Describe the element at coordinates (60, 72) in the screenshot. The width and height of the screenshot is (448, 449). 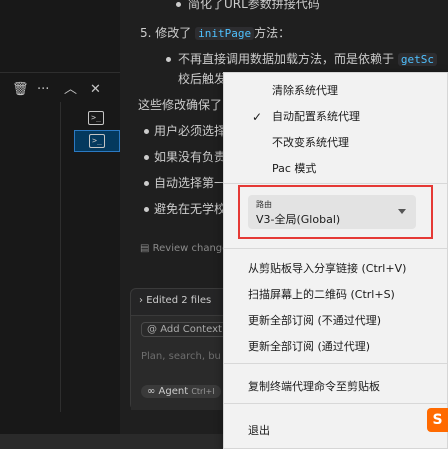
I see `divider` at that location.